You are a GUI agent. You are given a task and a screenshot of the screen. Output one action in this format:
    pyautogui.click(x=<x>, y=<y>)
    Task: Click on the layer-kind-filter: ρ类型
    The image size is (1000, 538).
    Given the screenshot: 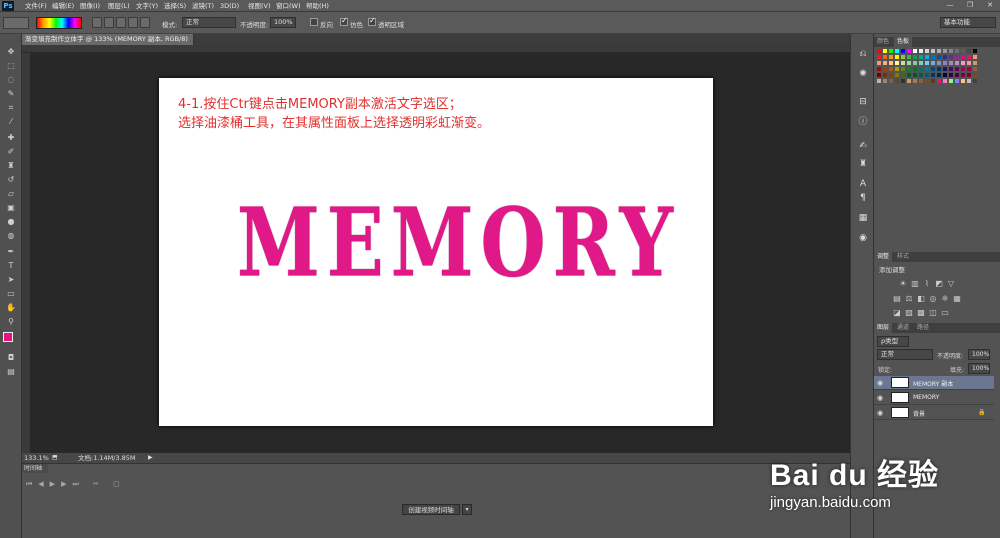 What is the action you would take?
    pyautogui.click(x=893, y=341)
    